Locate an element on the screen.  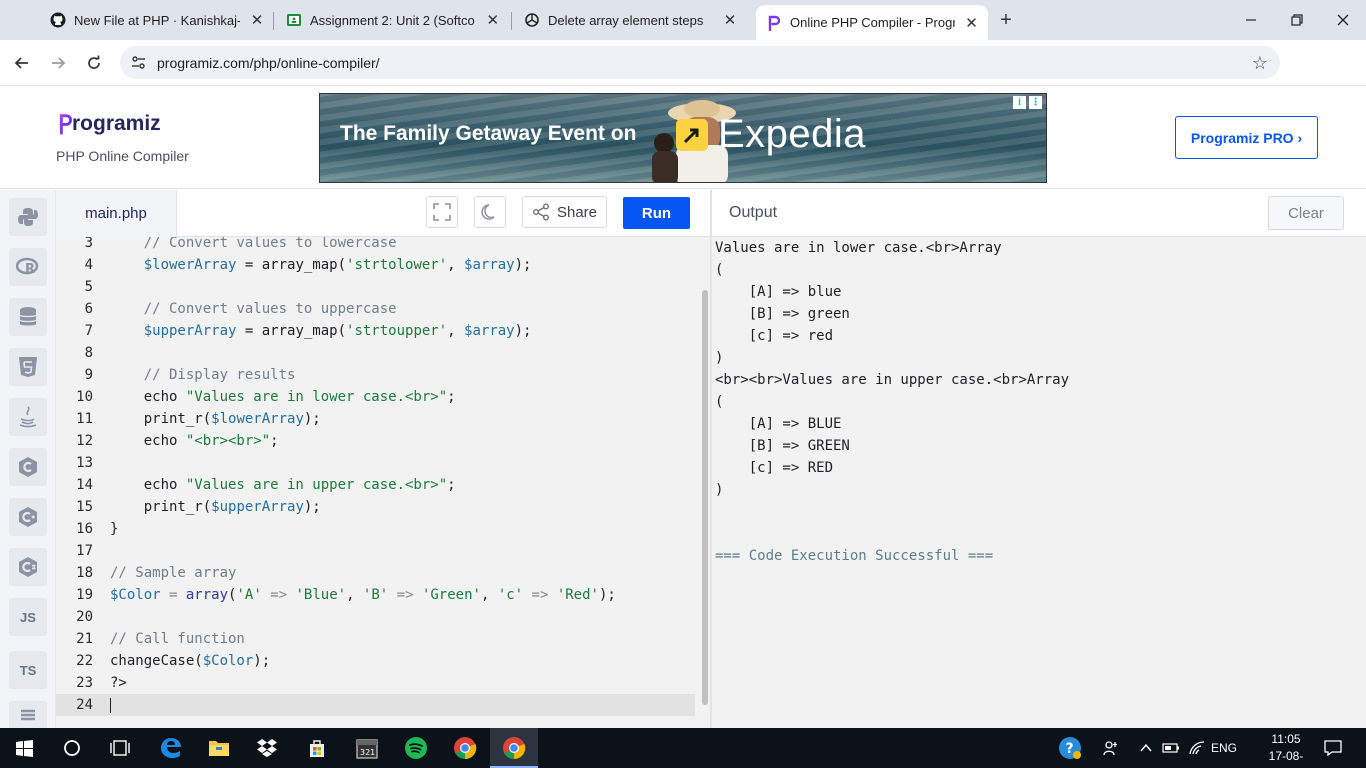
code-line: 17 is located at coordinates (375, 551).